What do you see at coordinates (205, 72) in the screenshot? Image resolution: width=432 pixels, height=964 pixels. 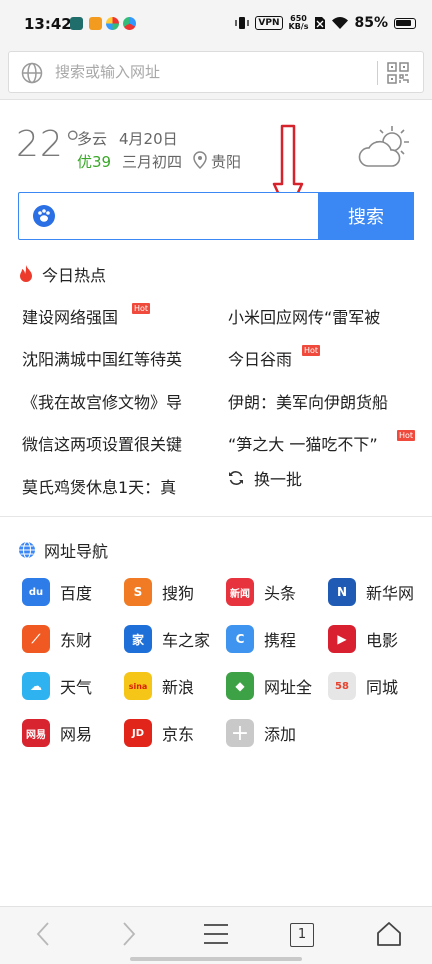 I see `address-input` at bounding box center [205, 72].